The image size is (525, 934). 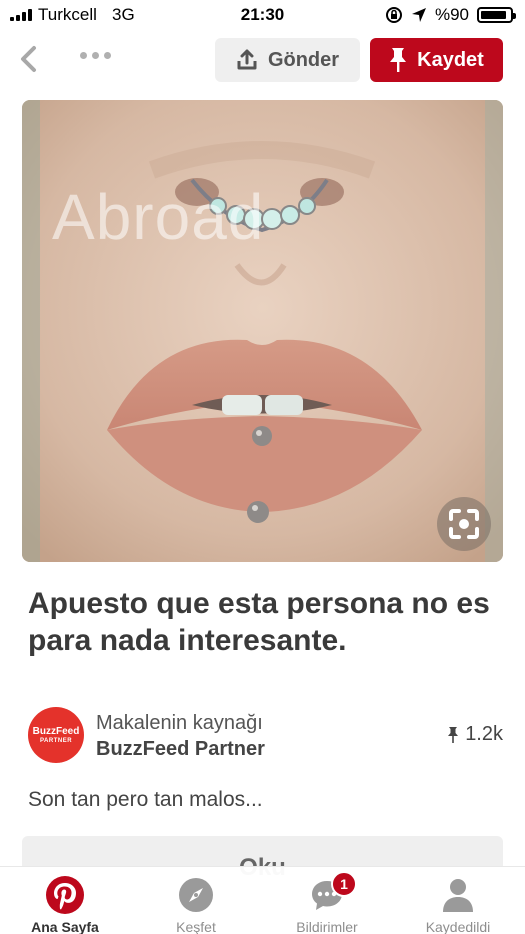 I want to click on notification-badge: 1, so click(x=344, y=884).